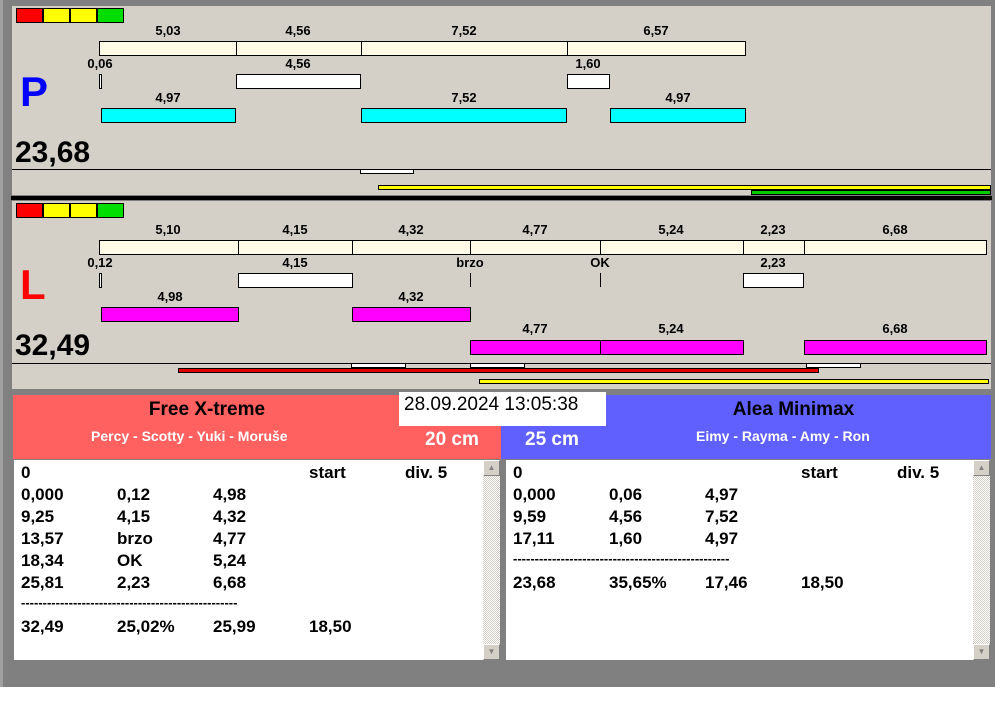 The image size is (995, 716). I want to click on list-cell: 35,65%, so click(638, 582).